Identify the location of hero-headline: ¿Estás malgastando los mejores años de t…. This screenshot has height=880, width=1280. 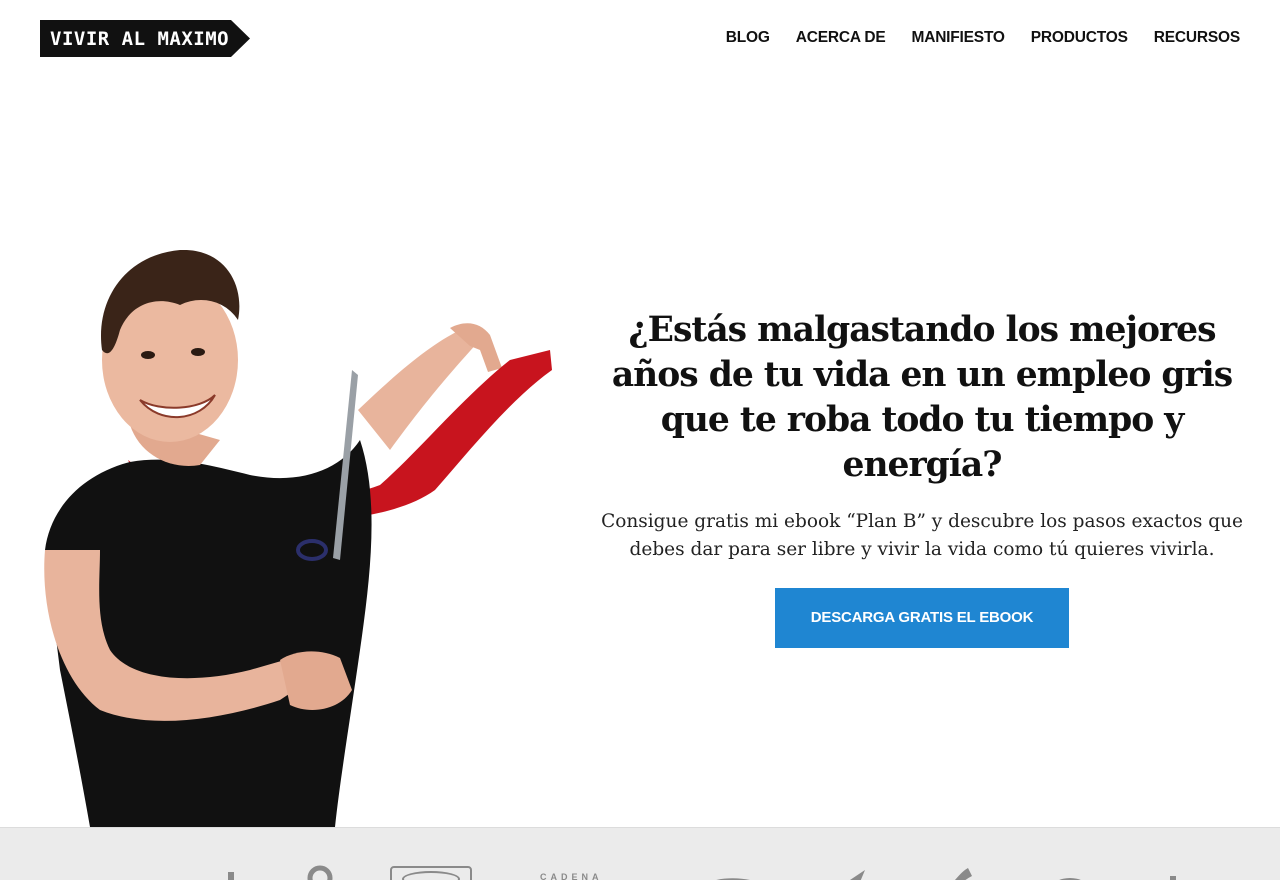
(922, 397).